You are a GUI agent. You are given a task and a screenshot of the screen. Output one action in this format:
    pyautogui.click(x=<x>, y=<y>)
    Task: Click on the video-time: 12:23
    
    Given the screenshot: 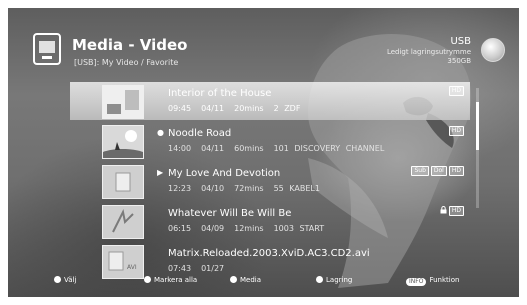 What is the action you would take?
    pyautogui.click(x=180, y=188)
    